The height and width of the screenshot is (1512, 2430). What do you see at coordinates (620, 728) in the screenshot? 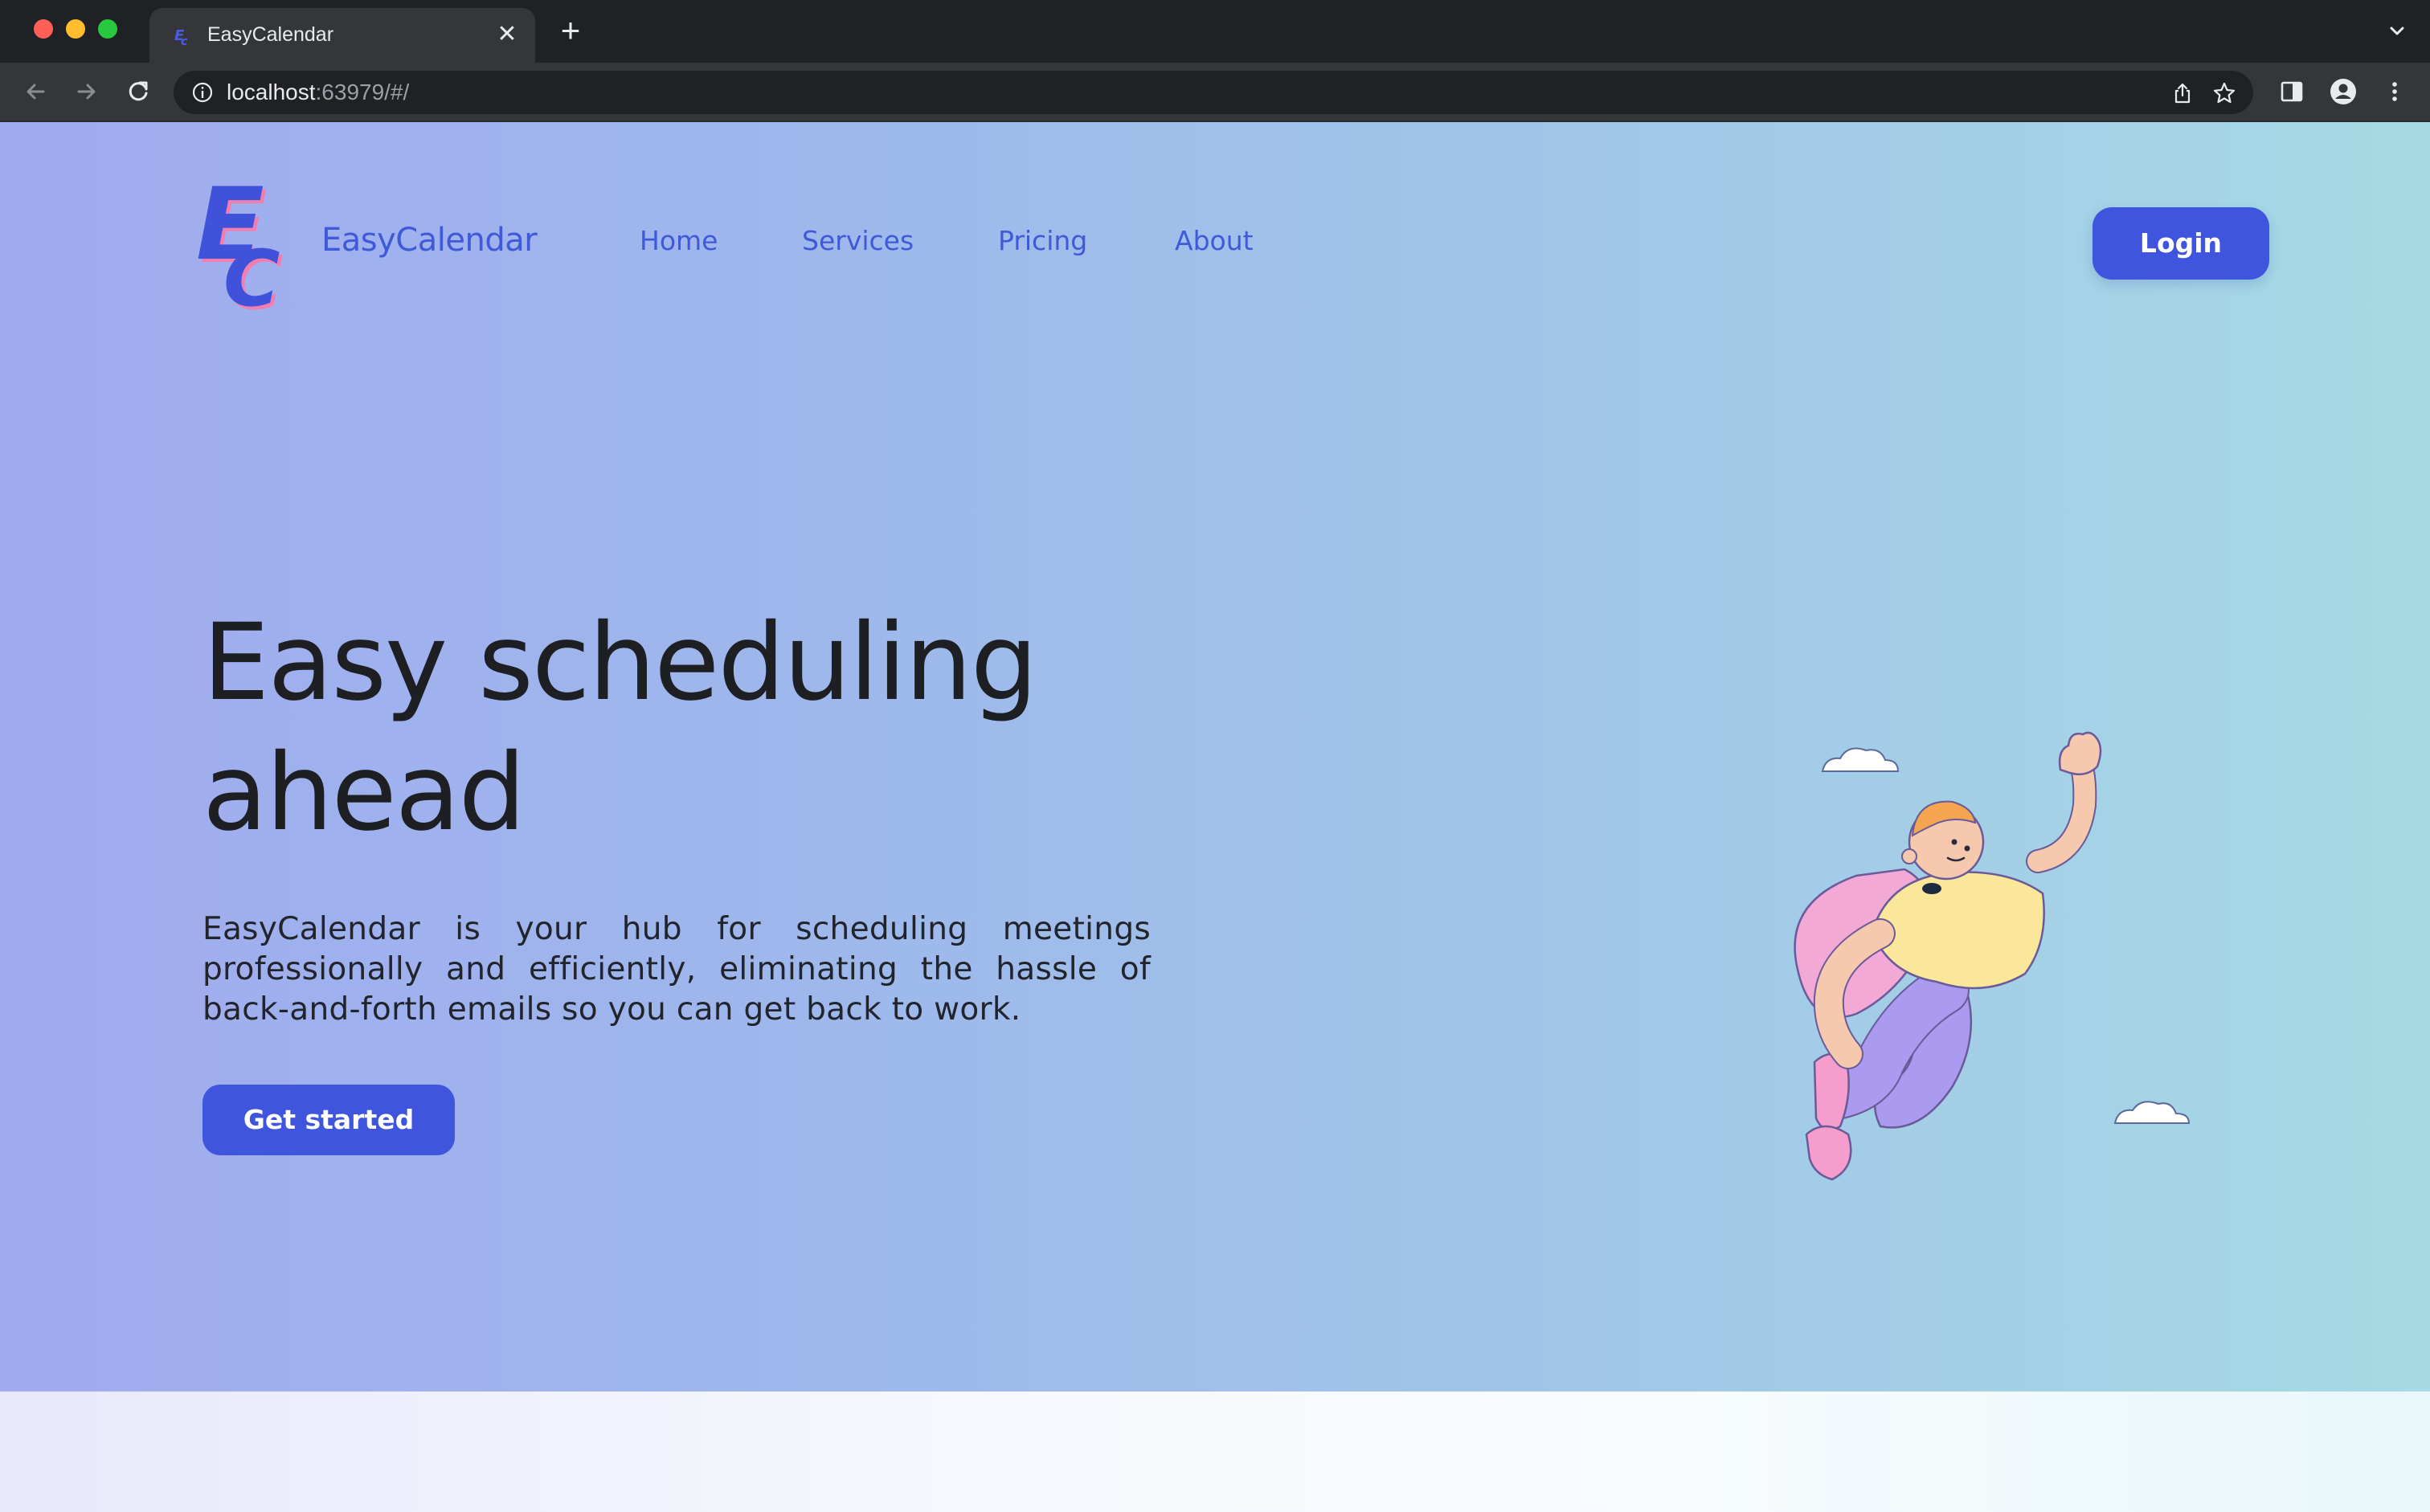
I see `hero-headline: Easy scheduling ahead` at bounding box center [620, 728].